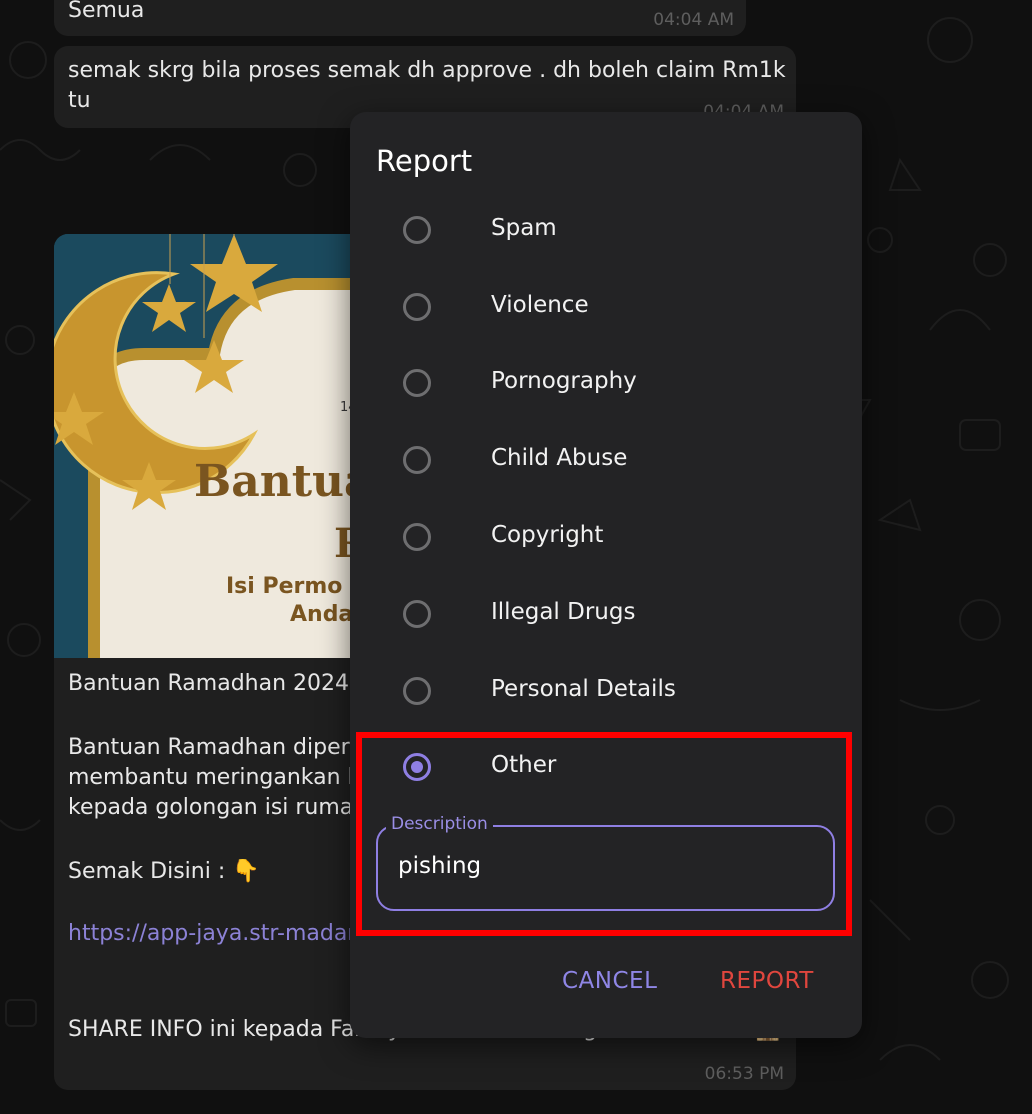  What do you see at coordinates (609, 981) in the screenshot?
I see `cancel-button: CANCEL` at bounding box center [609, 981].